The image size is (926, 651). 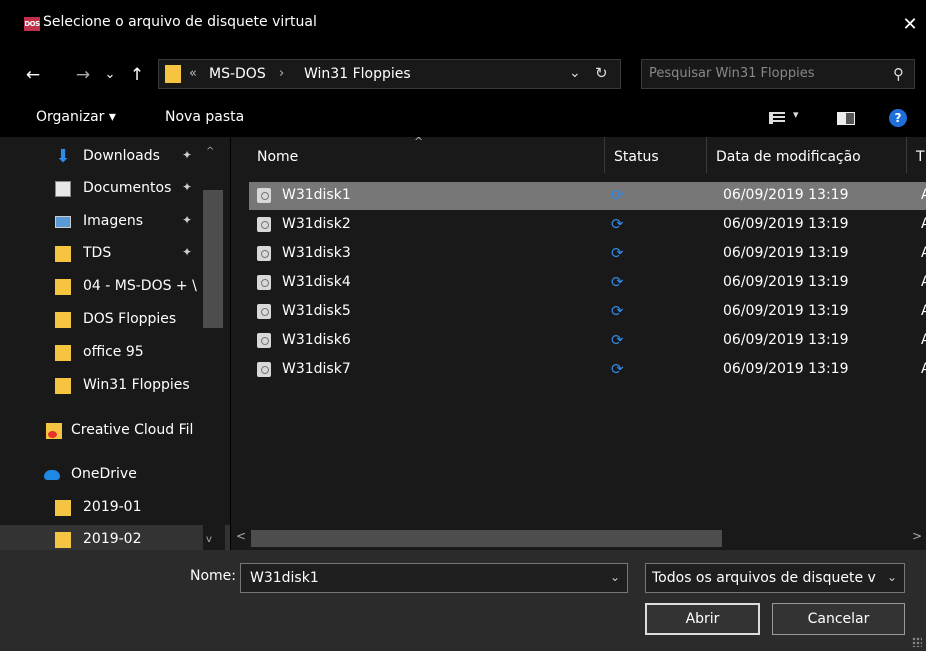 I want to click on breadcrumb-win31-floppies: Win31 Floppies, so click(x=357, y=74).